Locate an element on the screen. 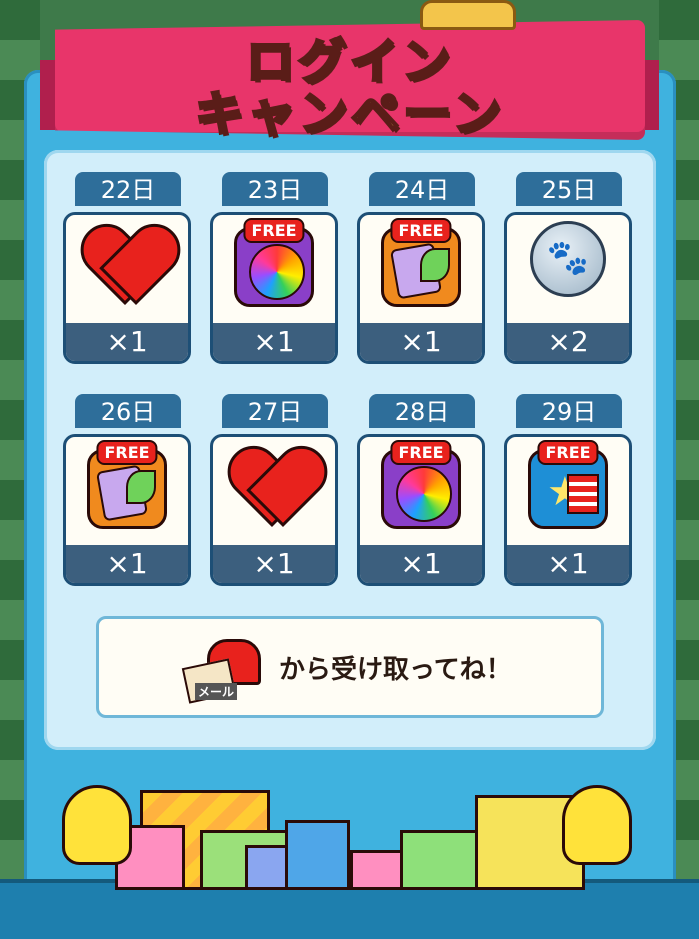 The height and width of the screenshot is (939, 699). reward-day: 23日 FREE ×1 is located at coordinates (274, 270).